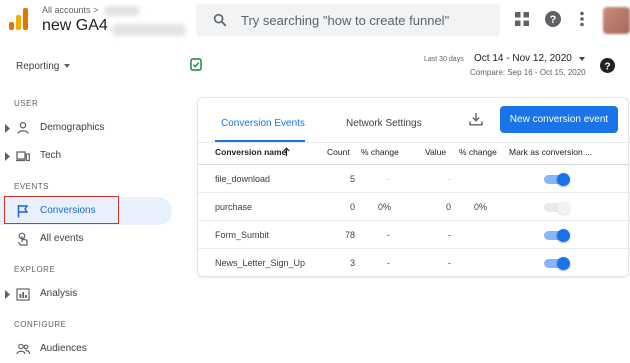  I want to click on event-pct-change: 0%, so click(385, 207).